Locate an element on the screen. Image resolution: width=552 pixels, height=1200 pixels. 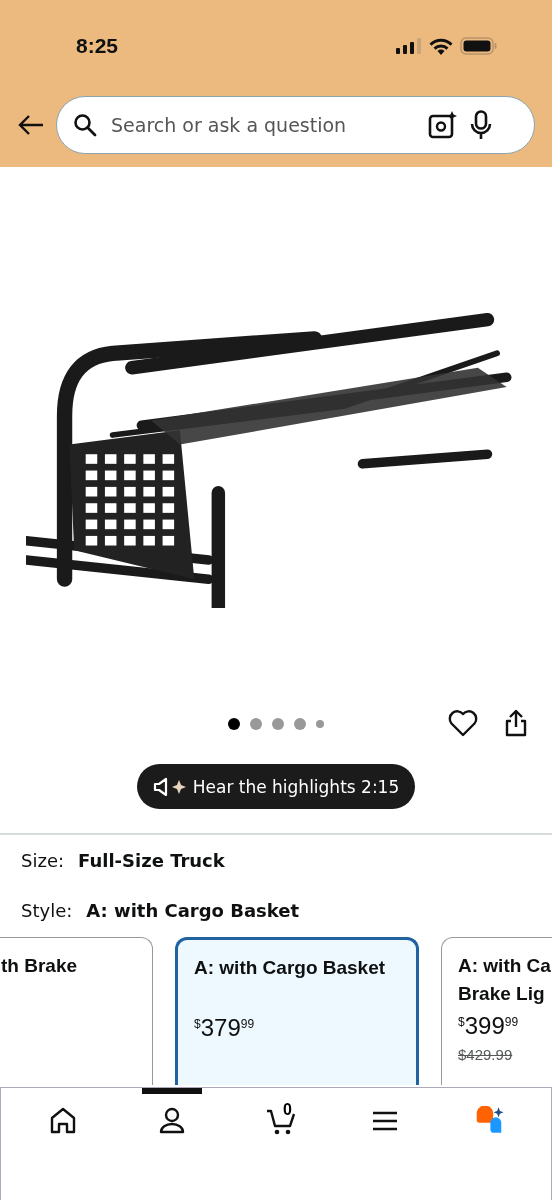
nav-tab: 0 is located at coordinates (281, 1116).